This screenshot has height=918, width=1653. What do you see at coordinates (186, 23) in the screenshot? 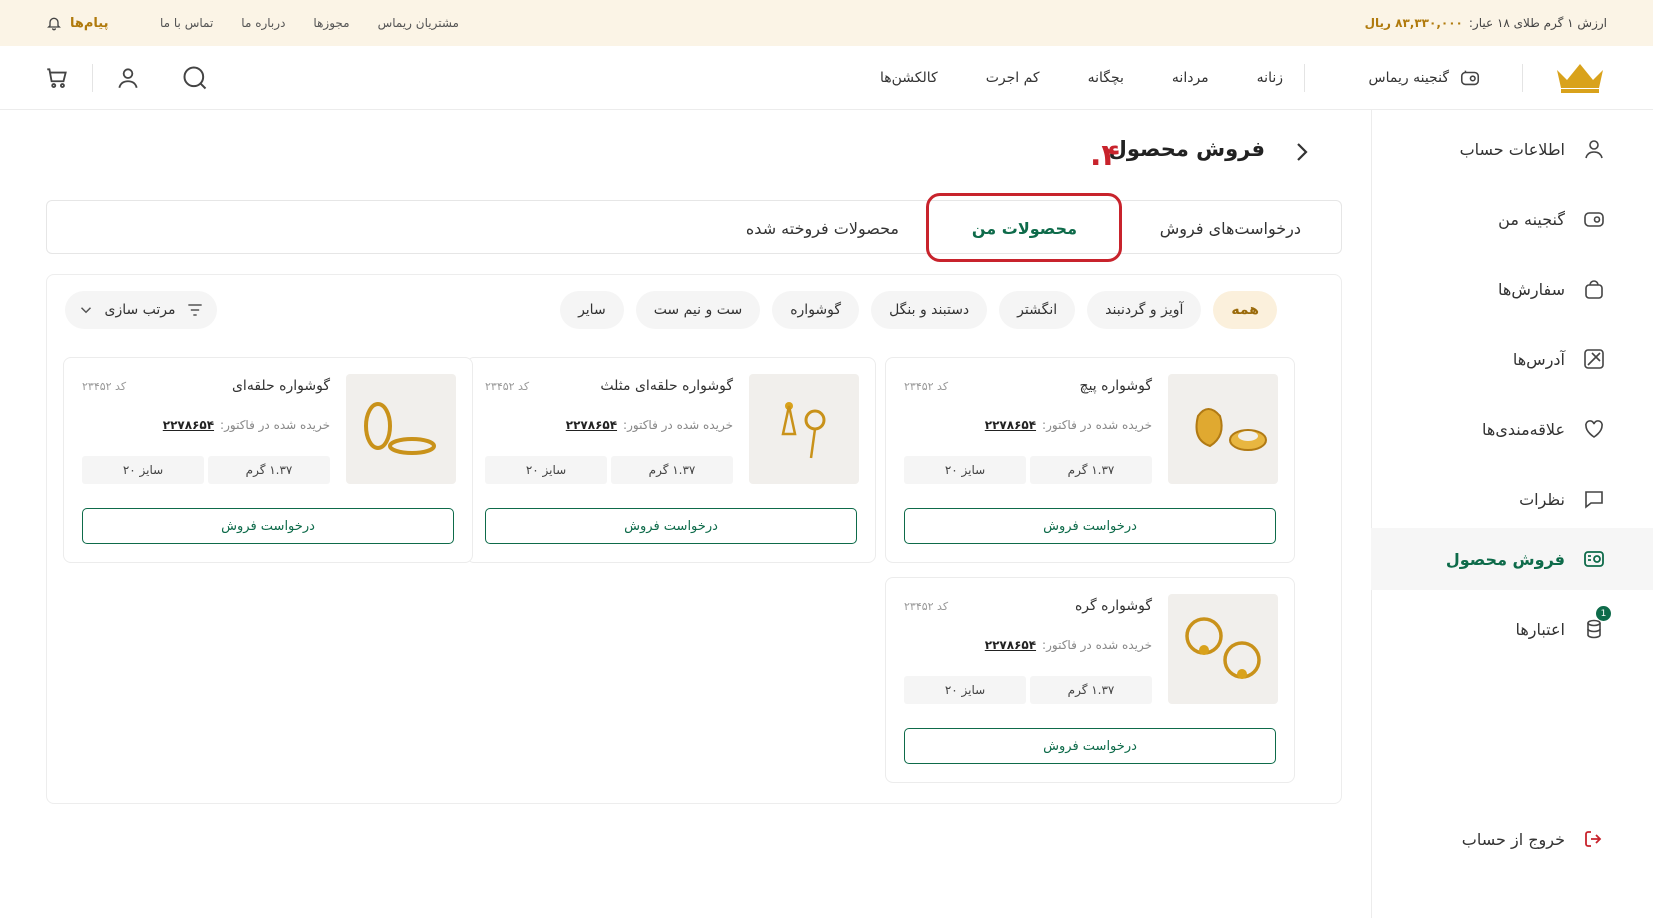
I see `link-contact: تماس با ما` at bounding box center [186, 23].